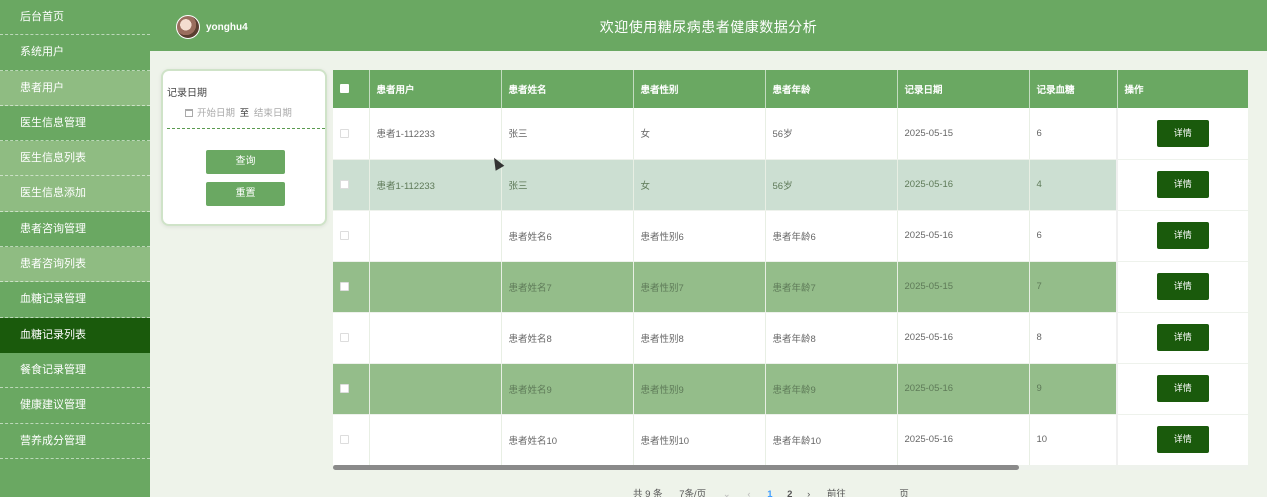  I want to click on cell-name: 患者姓名9, so click(567, 389).